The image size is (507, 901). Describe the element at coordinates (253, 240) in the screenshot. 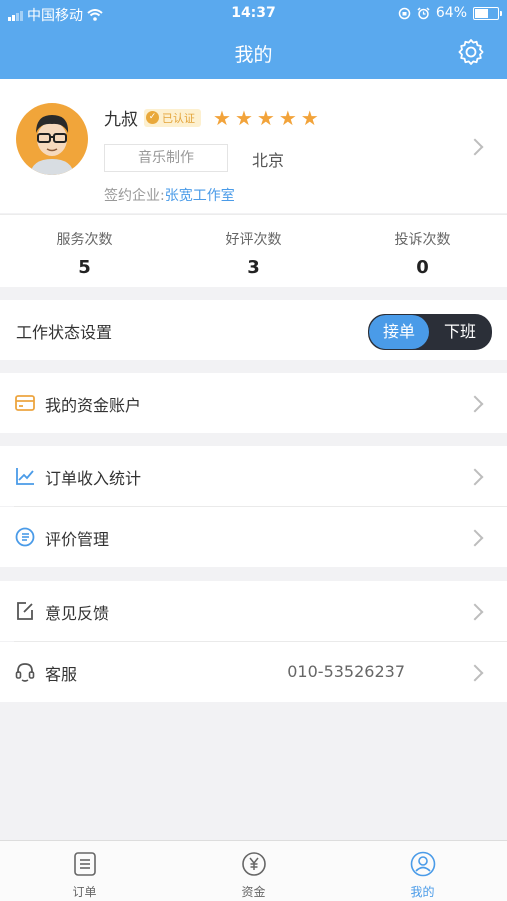

I see `stat-label: 好评次数` at that location.